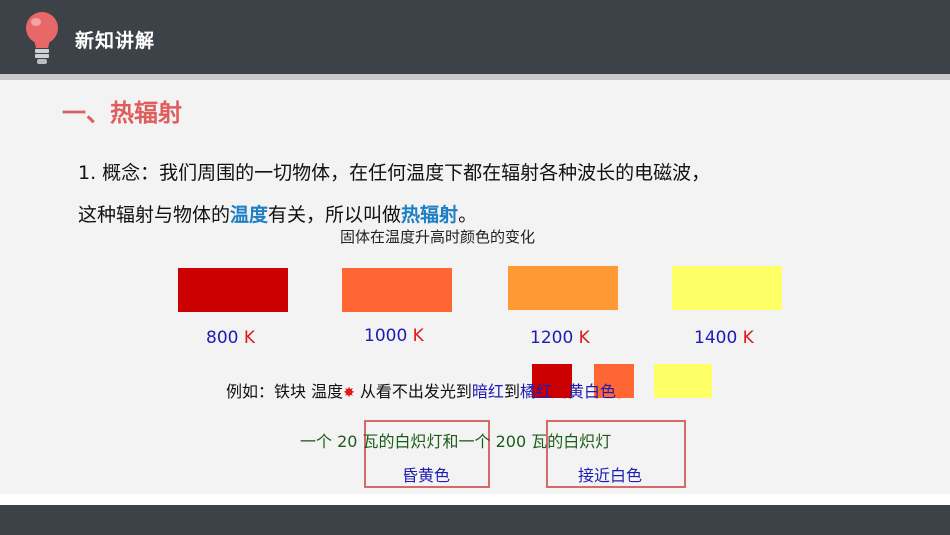  I want to click on mini-swatch-yellow-white, so click(683, 381).